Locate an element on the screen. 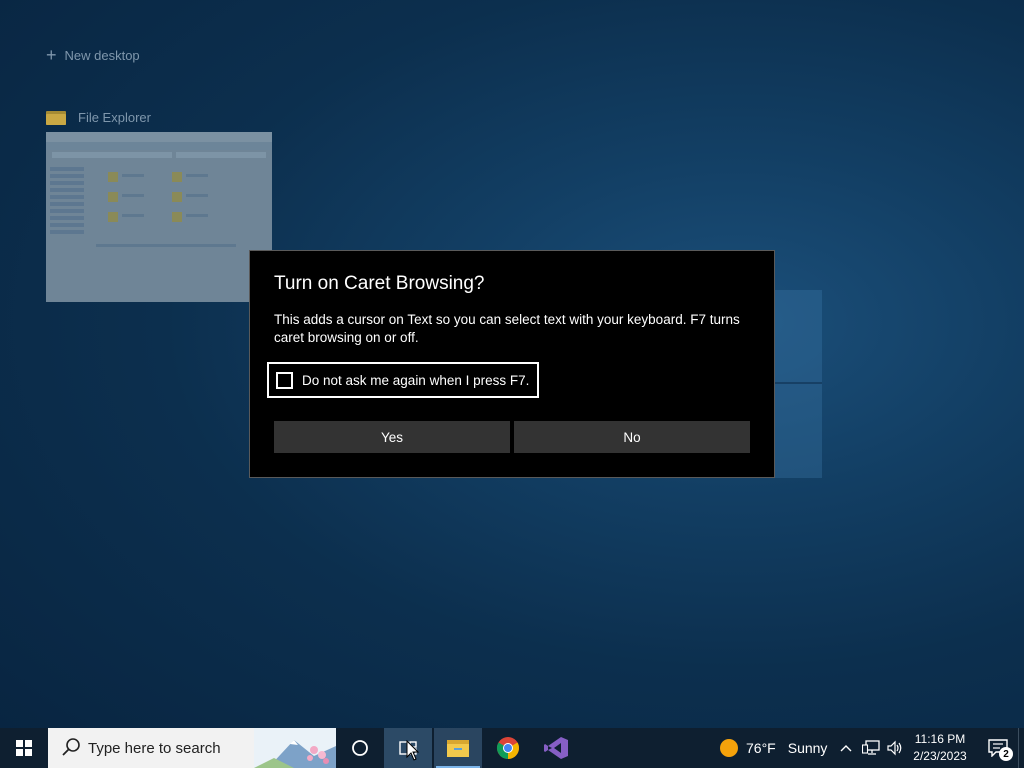 The image size is (1024, 768). plus-icon: + is located at coordinates (51, 55).